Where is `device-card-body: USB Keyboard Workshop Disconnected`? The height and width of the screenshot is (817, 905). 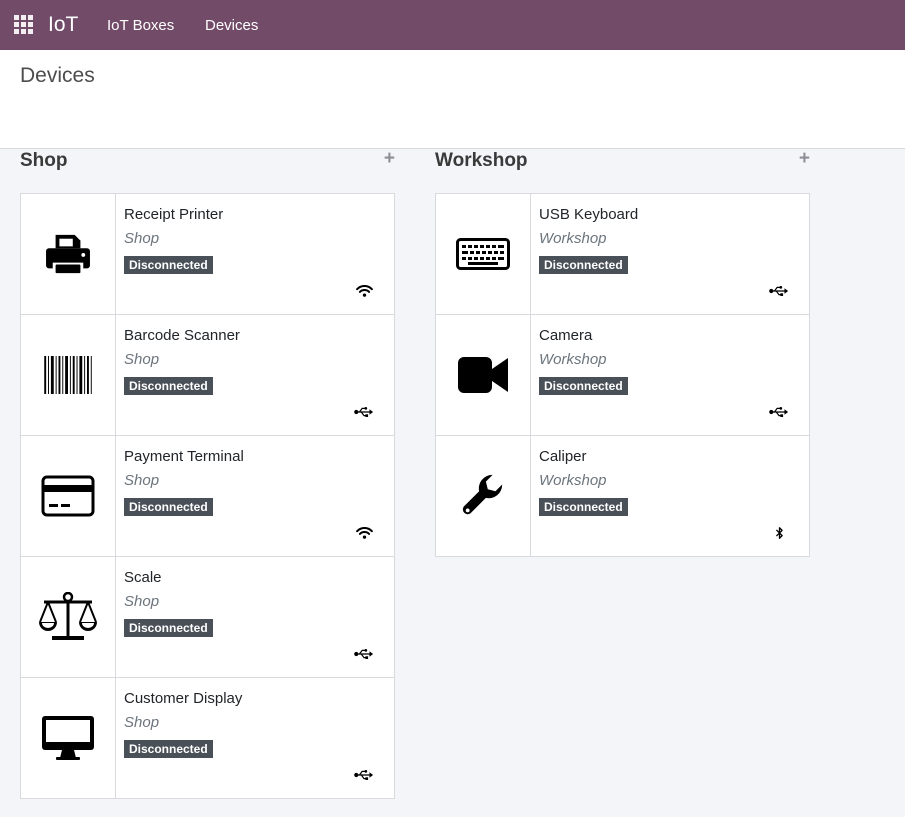
device-card-body: USB Keyboard Workshop Disconnected is located at coordinates (670, 254).